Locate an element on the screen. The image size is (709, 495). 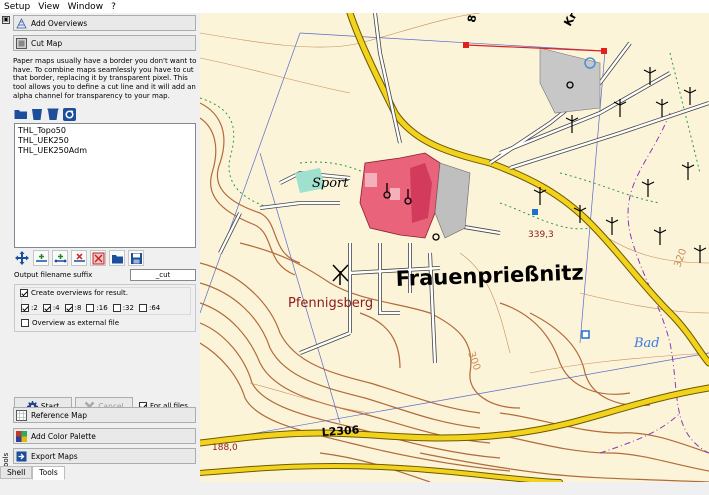
open-folder-icon is located at coordinates (21, 114).